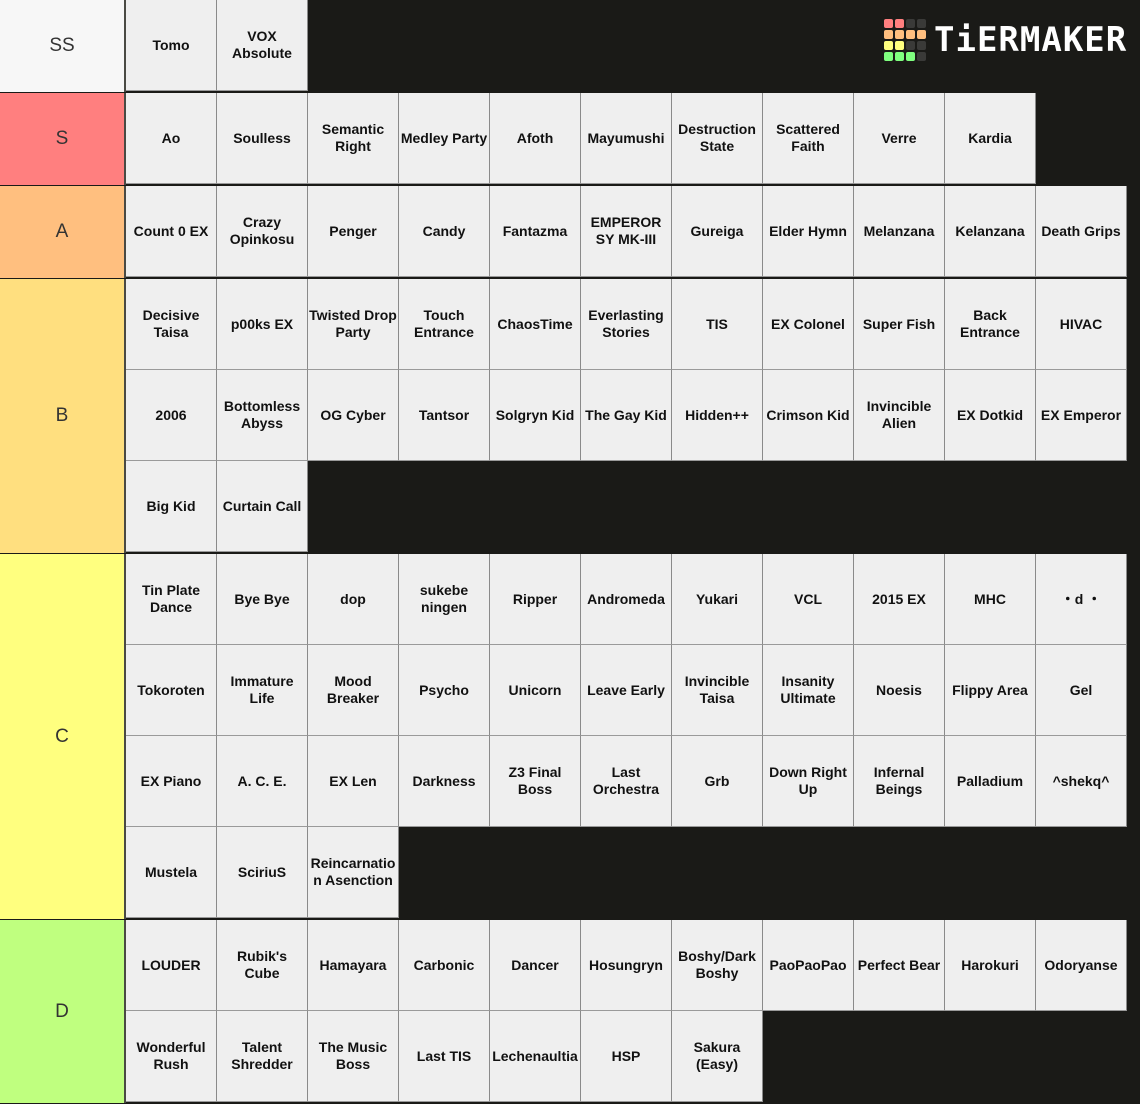  Describe the element at coordinates (626, 324) in the screenshot. I see `tier-item: Everlasting Stories` at that location.